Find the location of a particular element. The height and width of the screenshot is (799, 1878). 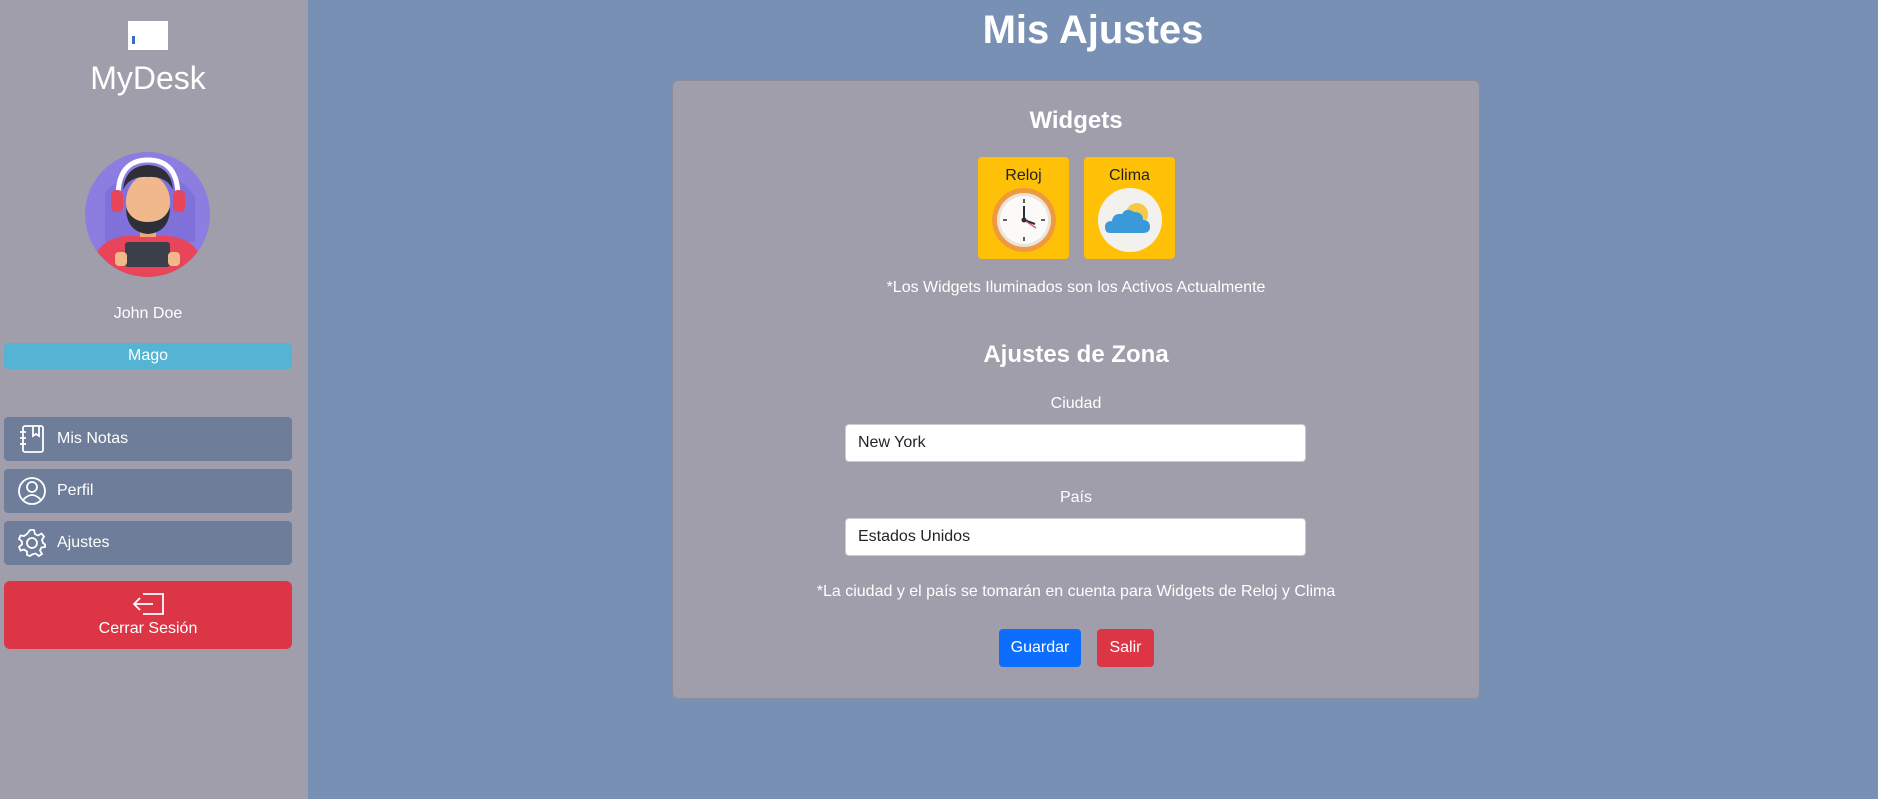

widget-clima: Clima is located at coordinates (1129, 208).